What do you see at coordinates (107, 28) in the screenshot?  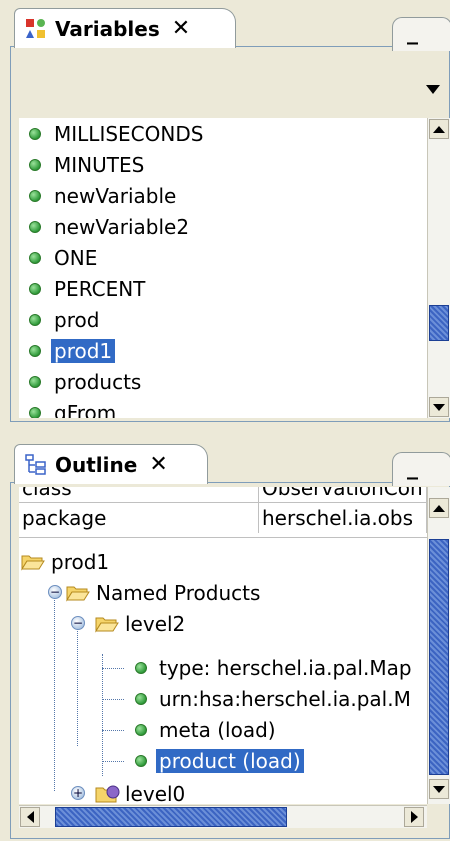 I see `variables-tab-title: Variables` at bounding box center [107, 28].